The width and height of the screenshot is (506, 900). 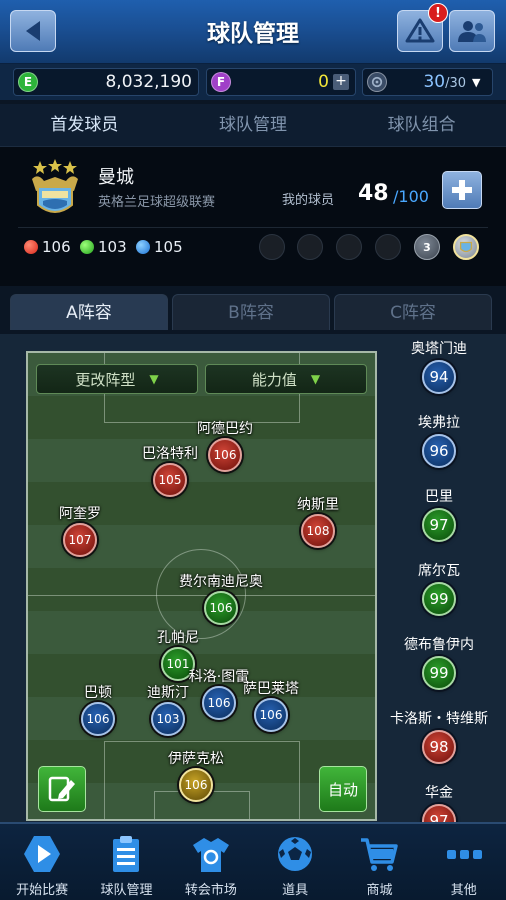 What do you see at coordinates (379, 890) in the screenshot?
I see `nav-label: 商城` at bounding box center [379, 890].